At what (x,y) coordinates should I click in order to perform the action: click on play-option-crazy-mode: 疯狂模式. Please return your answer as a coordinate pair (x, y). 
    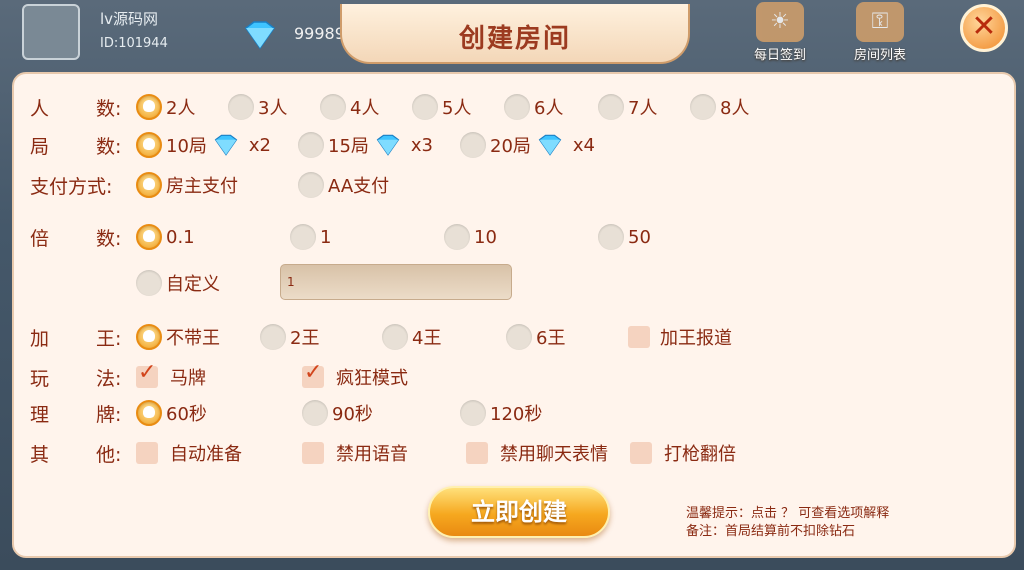
    Looking at the image, I should click on (355, 376).